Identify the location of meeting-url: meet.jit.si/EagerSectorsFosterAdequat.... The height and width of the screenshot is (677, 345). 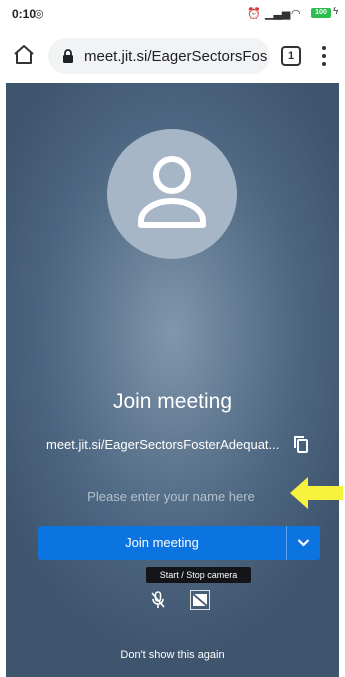
(163, 444).